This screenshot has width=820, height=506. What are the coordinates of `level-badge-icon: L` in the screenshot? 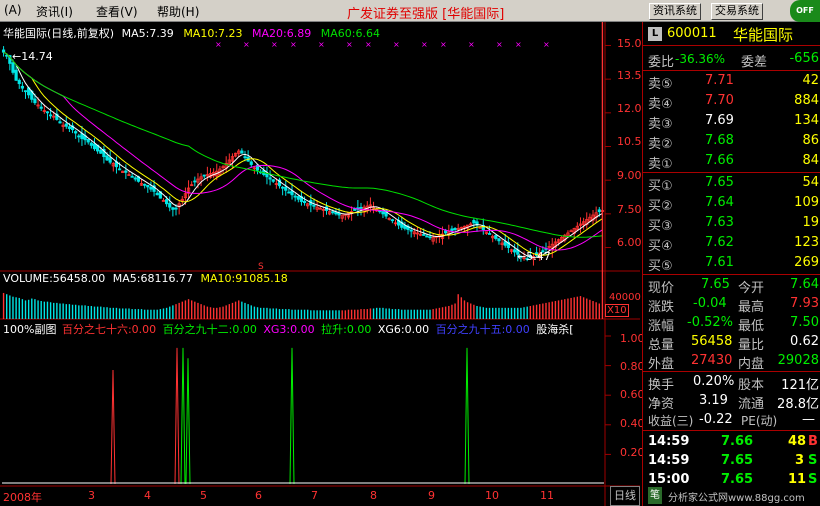 It's located at (655, 34).